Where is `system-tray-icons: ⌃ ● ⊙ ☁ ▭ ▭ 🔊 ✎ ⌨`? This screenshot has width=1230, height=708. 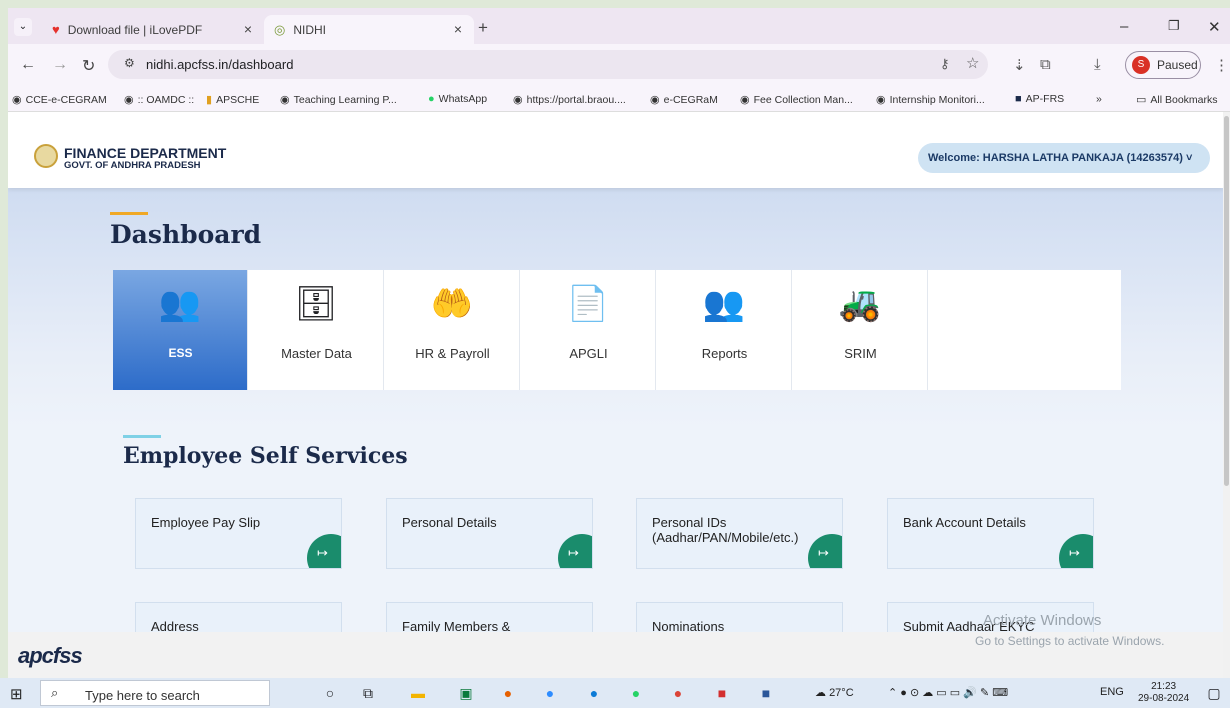
system-tray-icons: ⌃ ● ⊙ ☁ ▭ ▭ 🔊 ✎ ⌨ is located at coordinates (948, 692).